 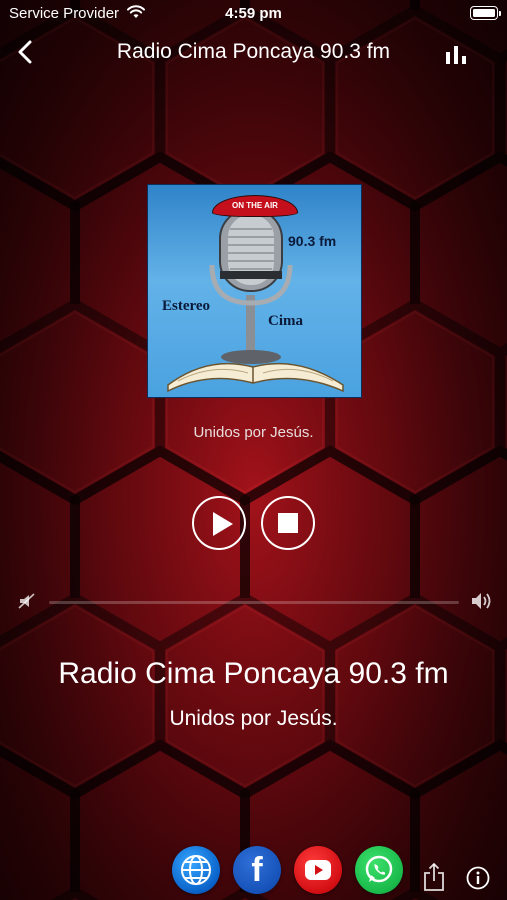 I want to click on artwork-brand-left: Estereo, so click(x=186, y=306).